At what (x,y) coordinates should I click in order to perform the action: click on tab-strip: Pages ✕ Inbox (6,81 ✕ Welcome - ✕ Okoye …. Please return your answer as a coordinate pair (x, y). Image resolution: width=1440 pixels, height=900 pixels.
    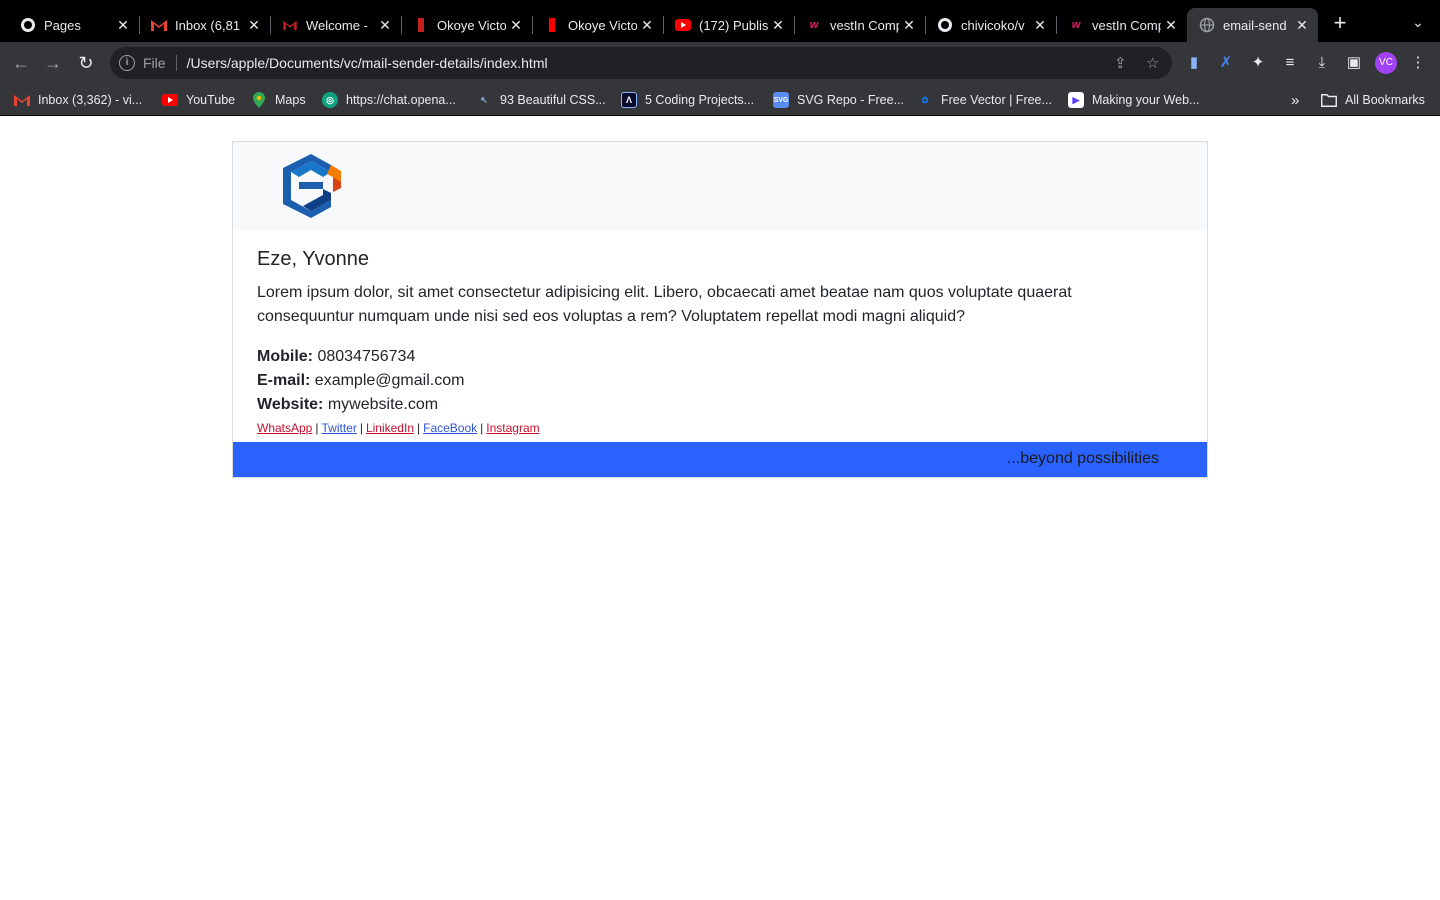
    Looking at the image, I should click on (720, 21).